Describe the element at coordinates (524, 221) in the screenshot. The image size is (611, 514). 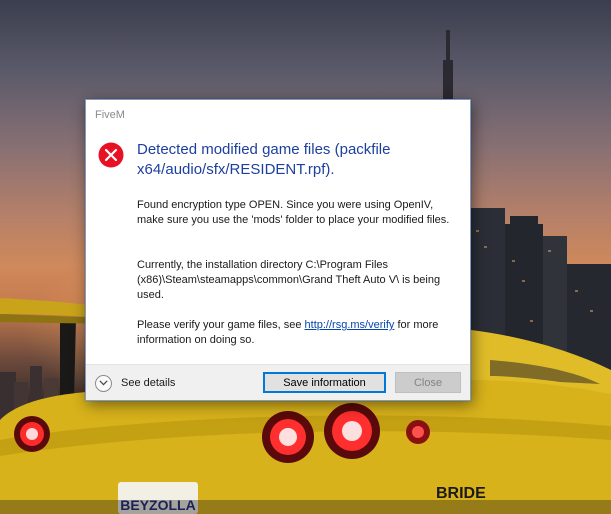
I see `skyscraper-top` at that location.